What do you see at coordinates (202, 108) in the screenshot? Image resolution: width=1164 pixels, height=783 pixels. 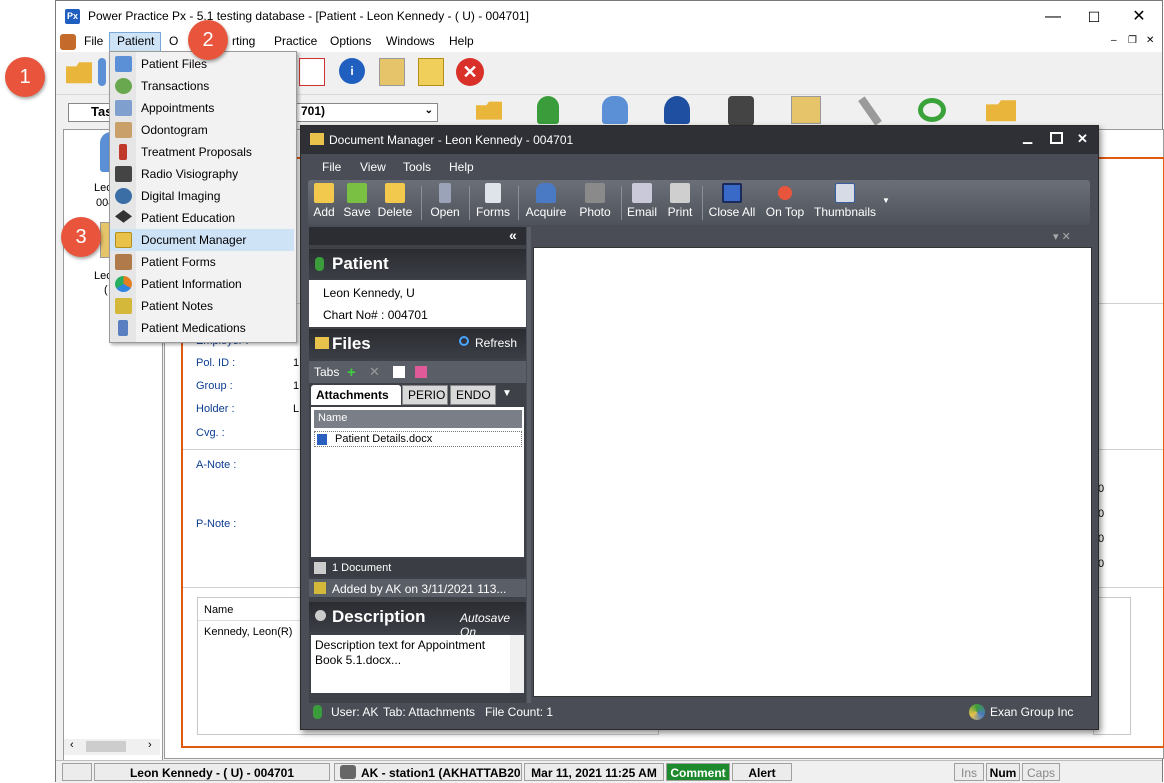 I see `menu-item-appointments: Appointments` at bounding box center [202, 108].